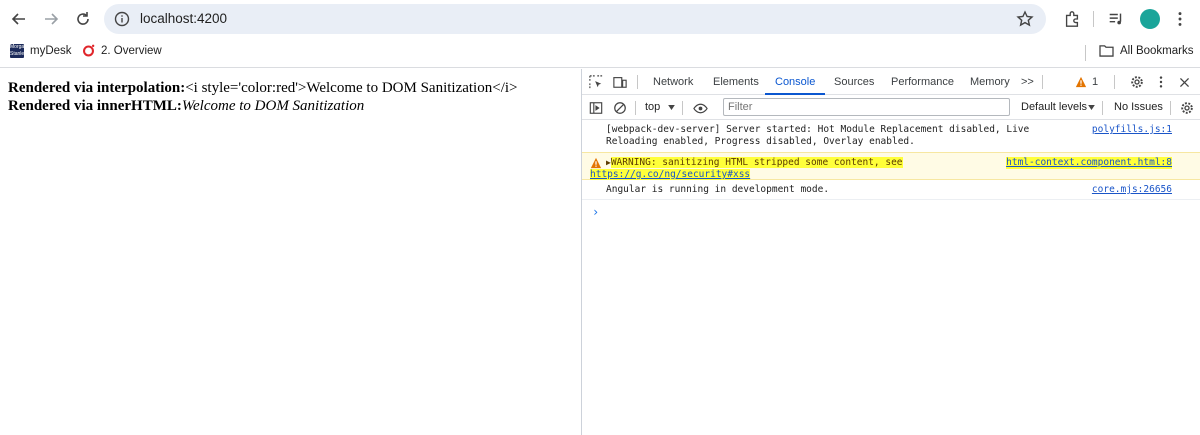 Image resolution: width=1200 pixels, height=435 pixels. What do you see at coordinates (18, 51) in the screenshot?
I see `morgan-stanley-favicon: Morgan Stanley` at bounding box center [18, 51].